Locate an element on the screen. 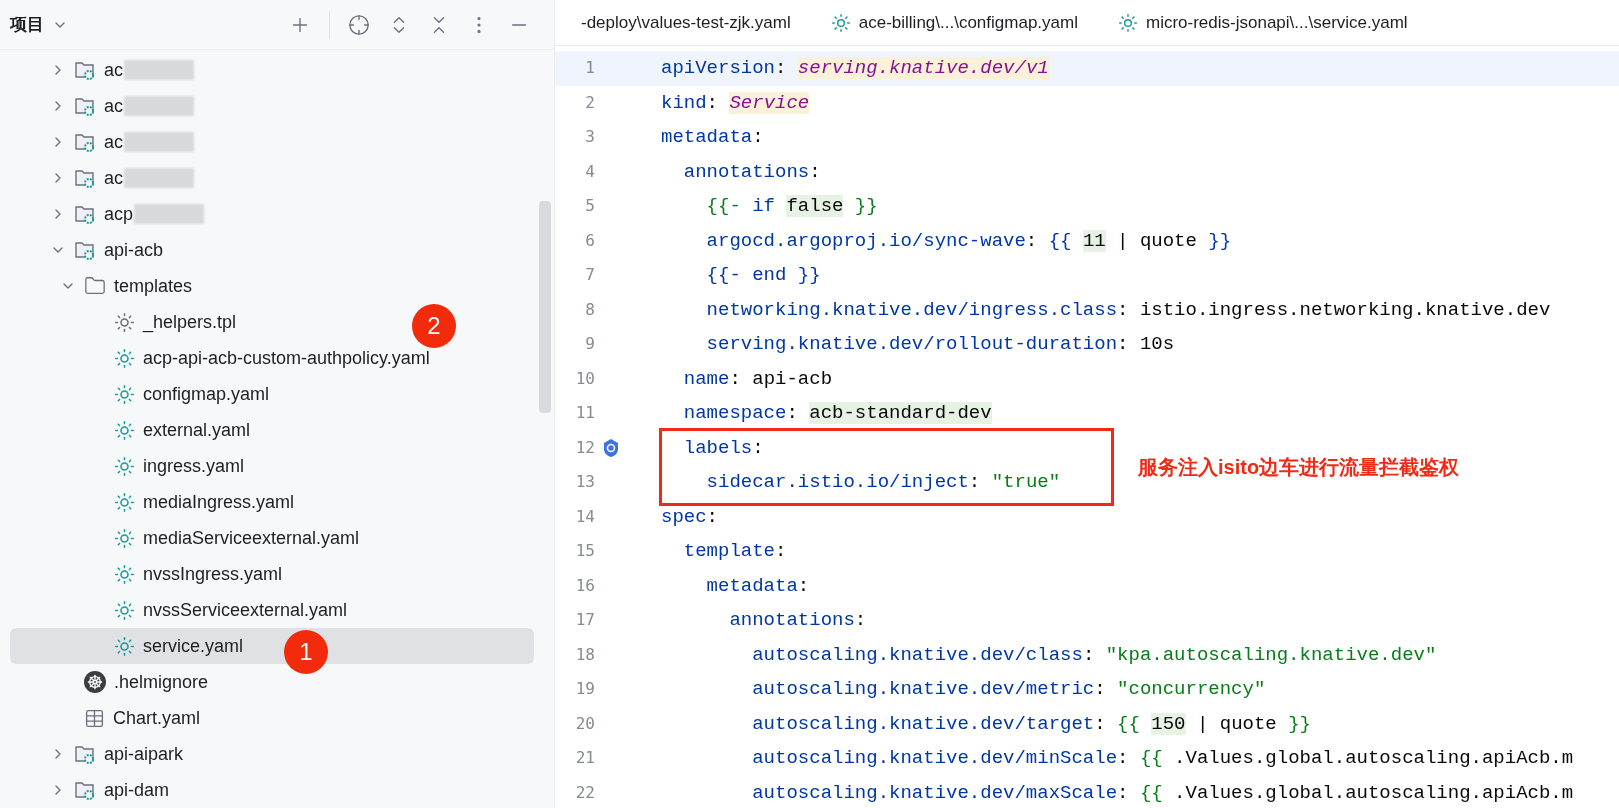  editor-tab: micro-redis-jsonapi\...\service.yaml is located at coordinates (1262, 22).